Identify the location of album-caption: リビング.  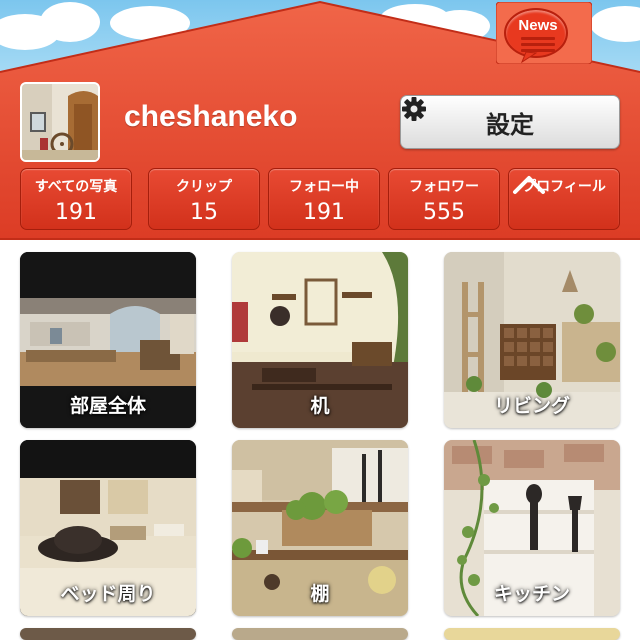
(531, 406).